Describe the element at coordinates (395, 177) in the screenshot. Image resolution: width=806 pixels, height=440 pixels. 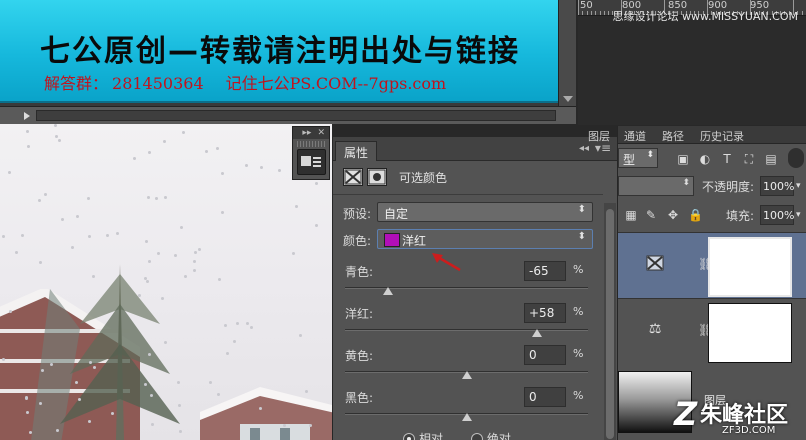
I see `properties-header: 可选颜色` at that location.